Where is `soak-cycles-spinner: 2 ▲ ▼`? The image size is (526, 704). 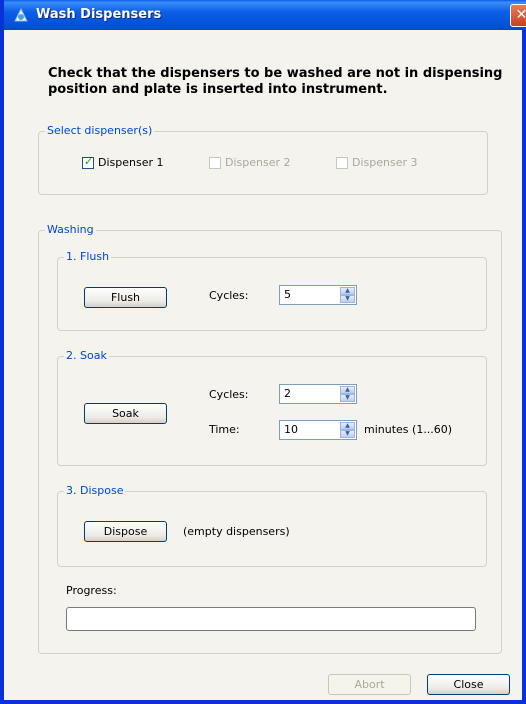 soak-cycles-spinner: 2 ▲ ▼ is located at coordinates (318, 394).